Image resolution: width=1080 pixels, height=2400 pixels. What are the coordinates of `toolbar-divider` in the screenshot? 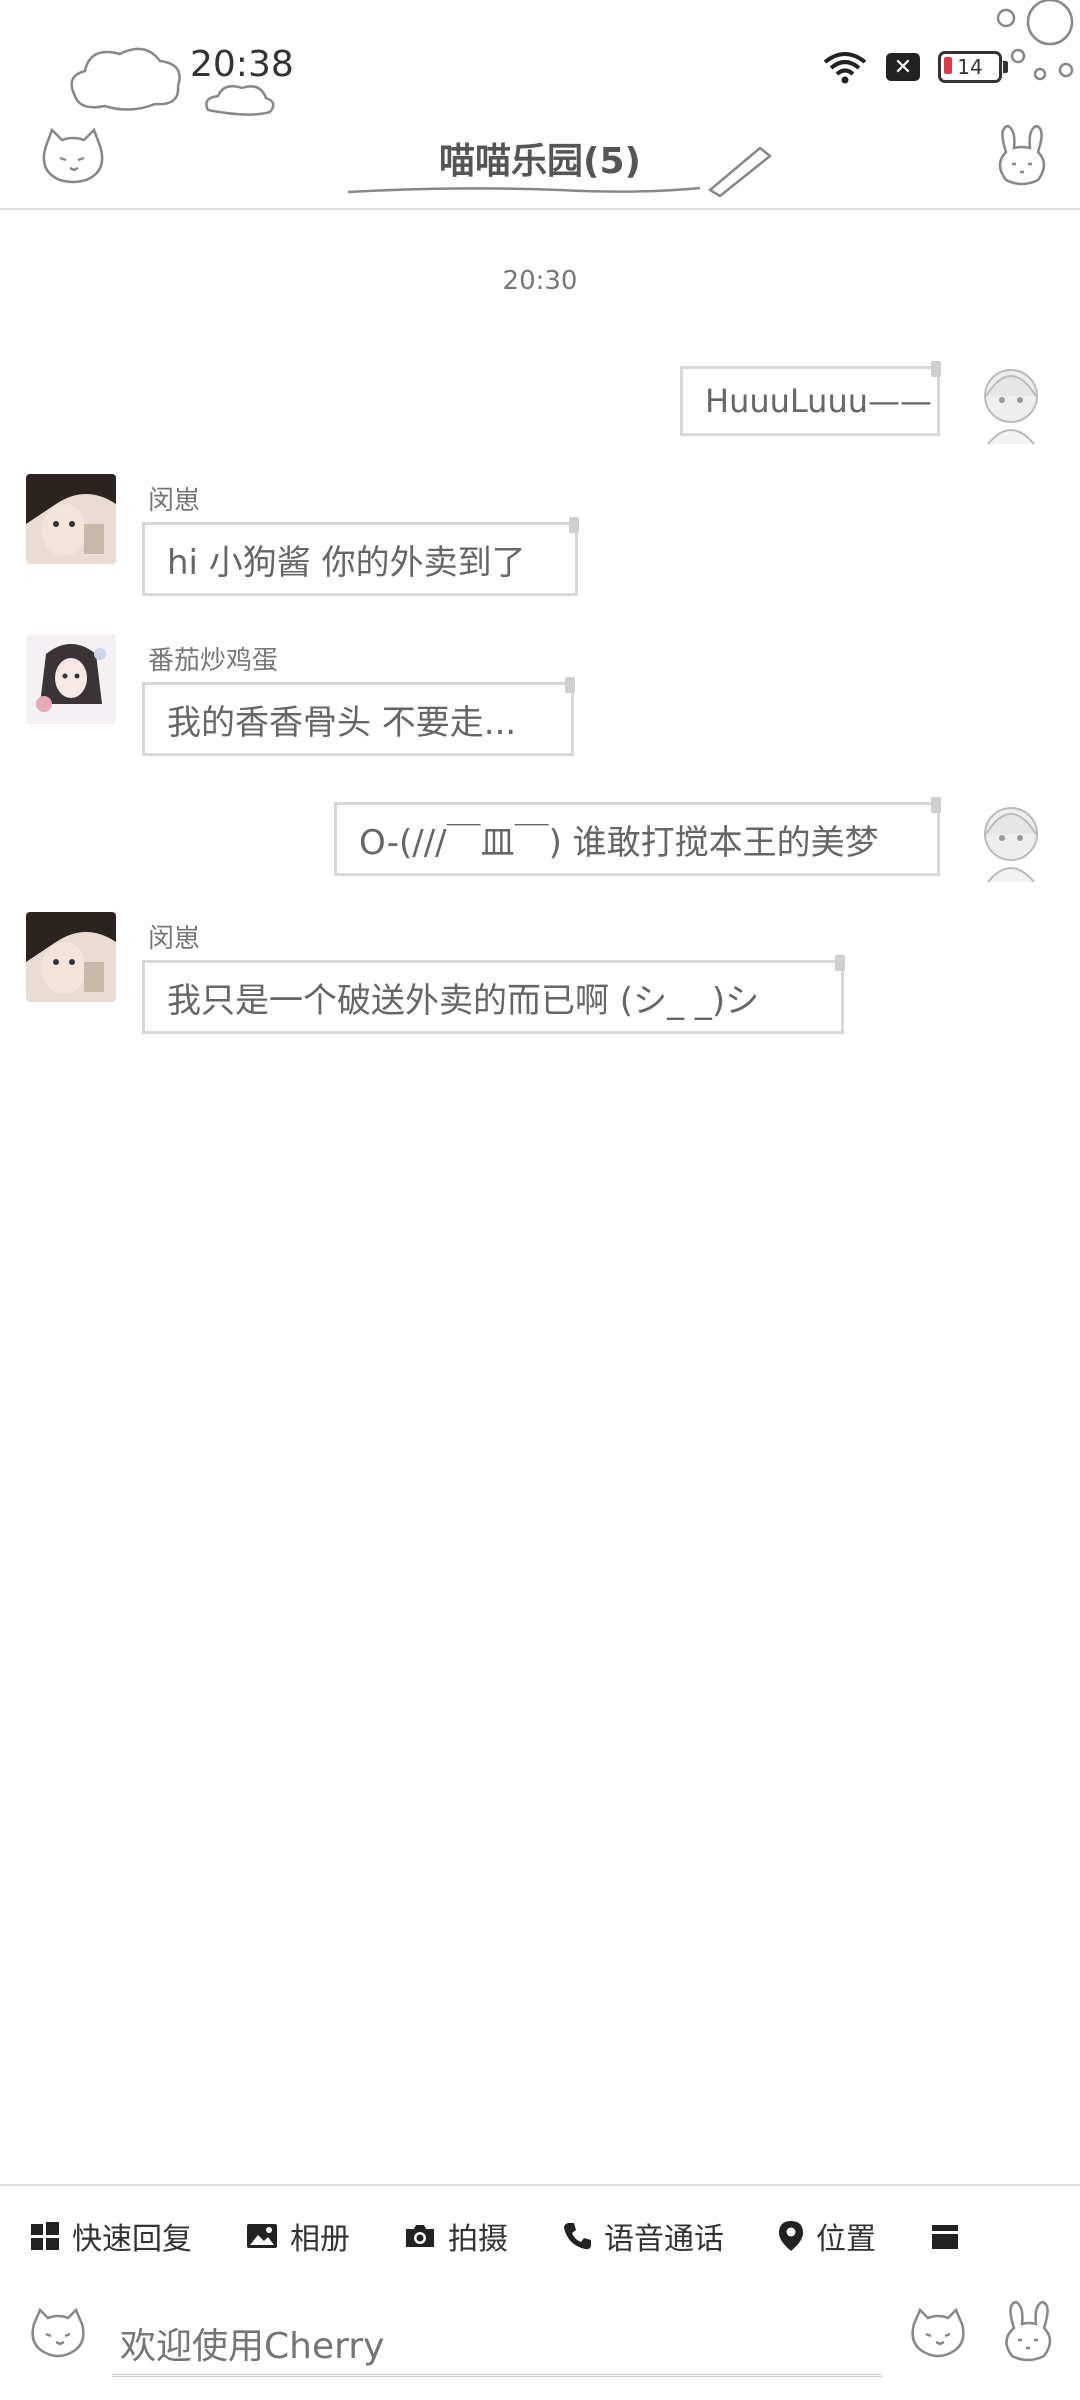 It's located at (540, 2185).